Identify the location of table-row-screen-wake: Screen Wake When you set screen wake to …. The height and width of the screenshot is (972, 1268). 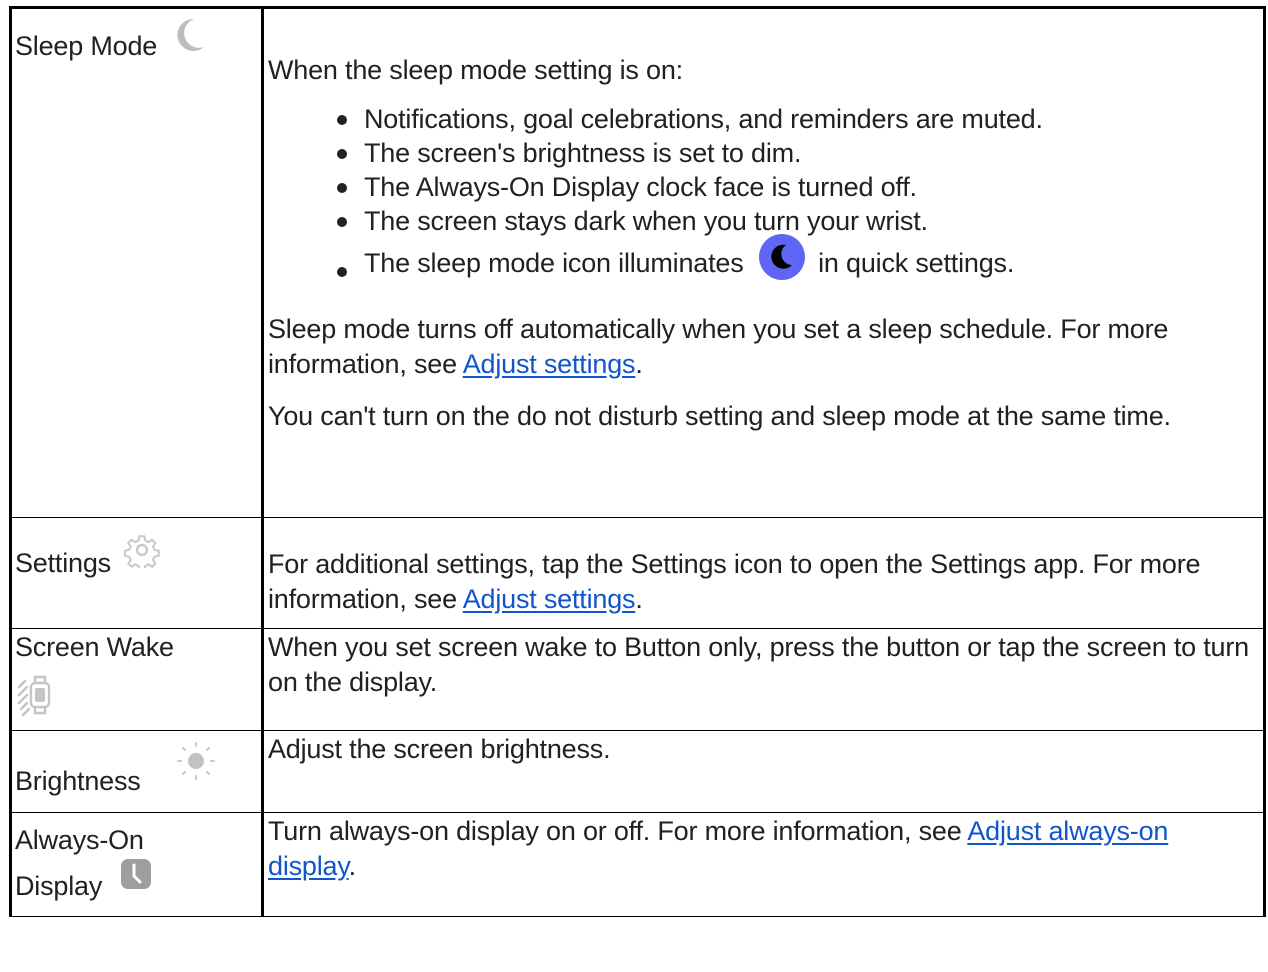
(637, 679).